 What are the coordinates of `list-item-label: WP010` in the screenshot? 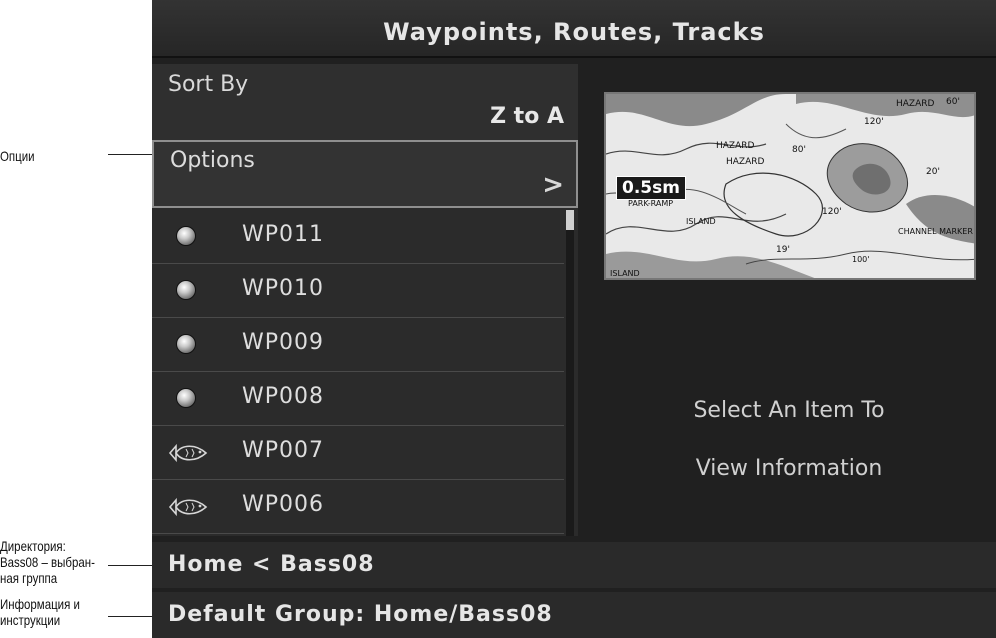 It's located at (283, 288).